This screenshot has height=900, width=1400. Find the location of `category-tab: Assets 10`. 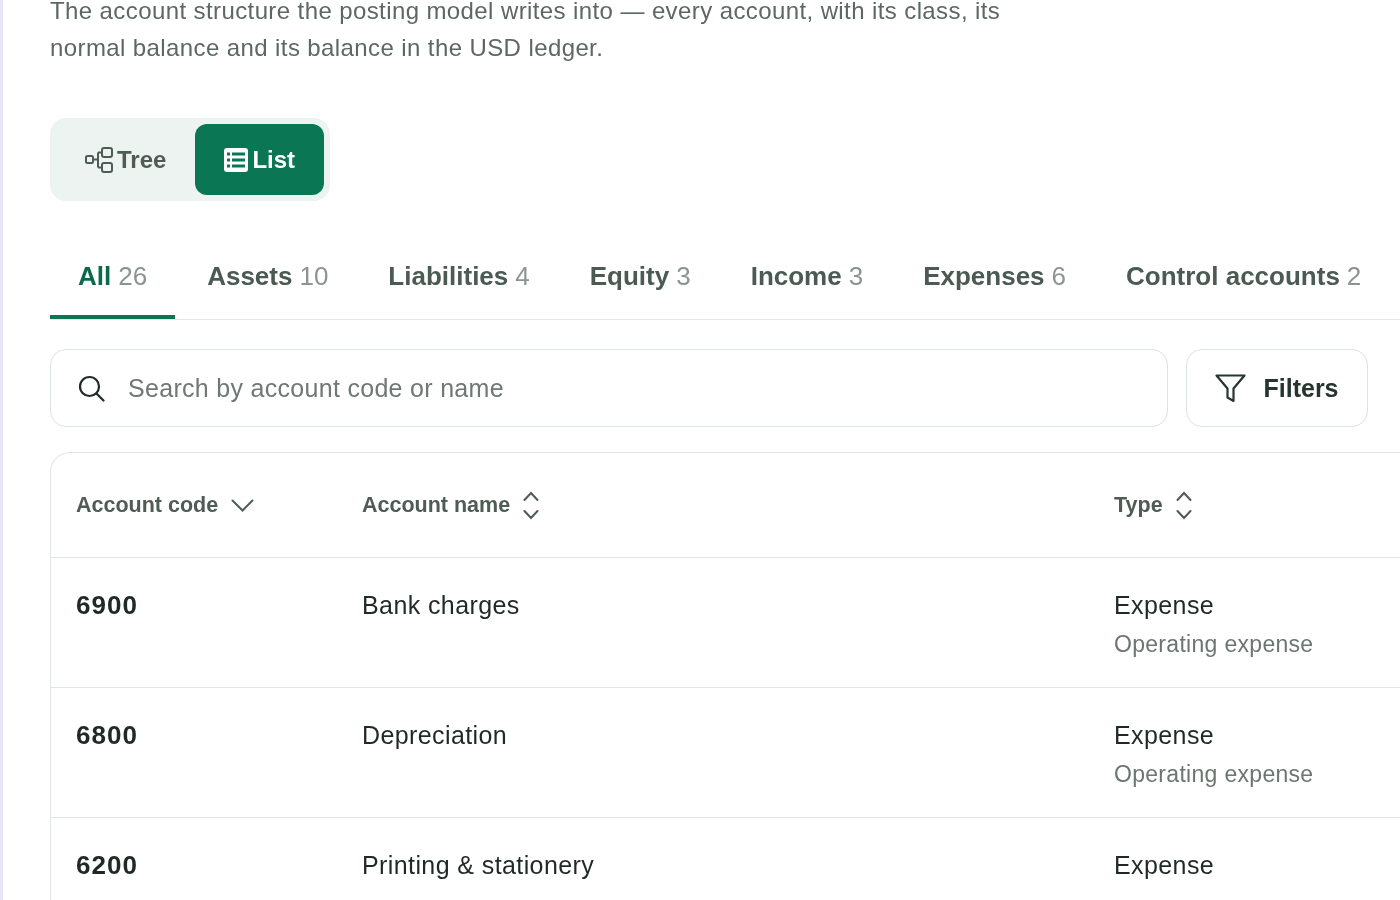

category-tab: Assets 10 is located at coordinates (268, 284).